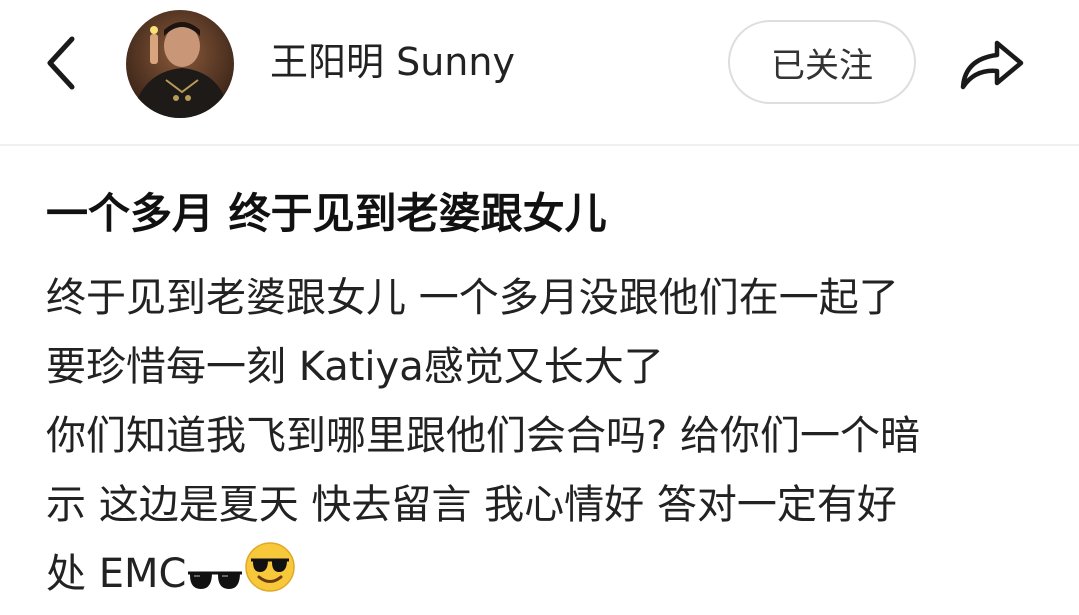 The image size is (1079, 615). What do you see at coordinates (472, 298) in the screenshot?
I see `post-body-line: 终于见到老婆跟女儿 一个多月没跟他们在一起了` at bounding box center [472, 298].